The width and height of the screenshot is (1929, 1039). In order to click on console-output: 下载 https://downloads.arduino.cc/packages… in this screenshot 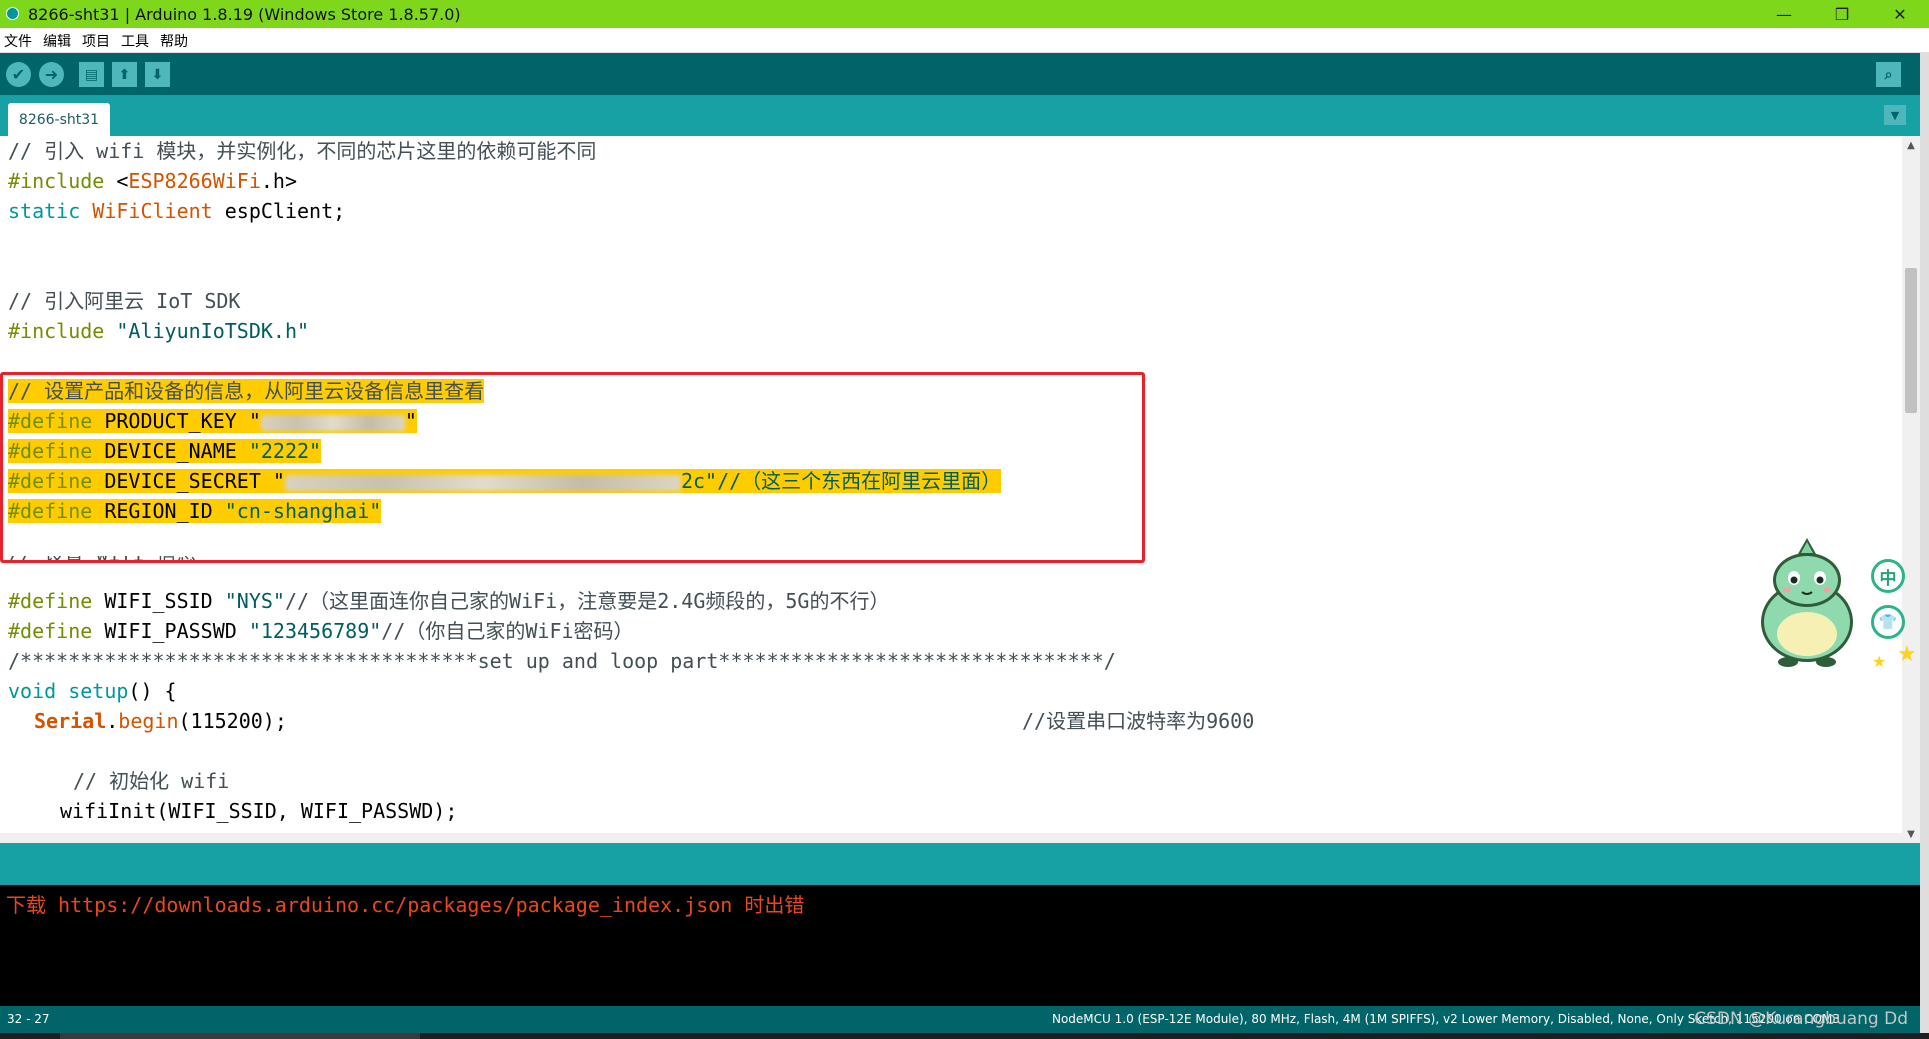, I will do `click(960, 945)`.